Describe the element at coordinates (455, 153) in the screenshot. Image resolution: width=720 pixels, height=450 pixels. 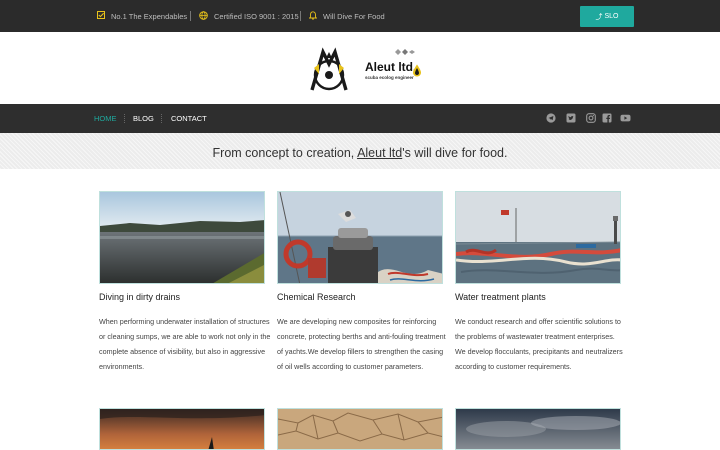
I see `tagline-text-after: 's will dive for food.` at that location.